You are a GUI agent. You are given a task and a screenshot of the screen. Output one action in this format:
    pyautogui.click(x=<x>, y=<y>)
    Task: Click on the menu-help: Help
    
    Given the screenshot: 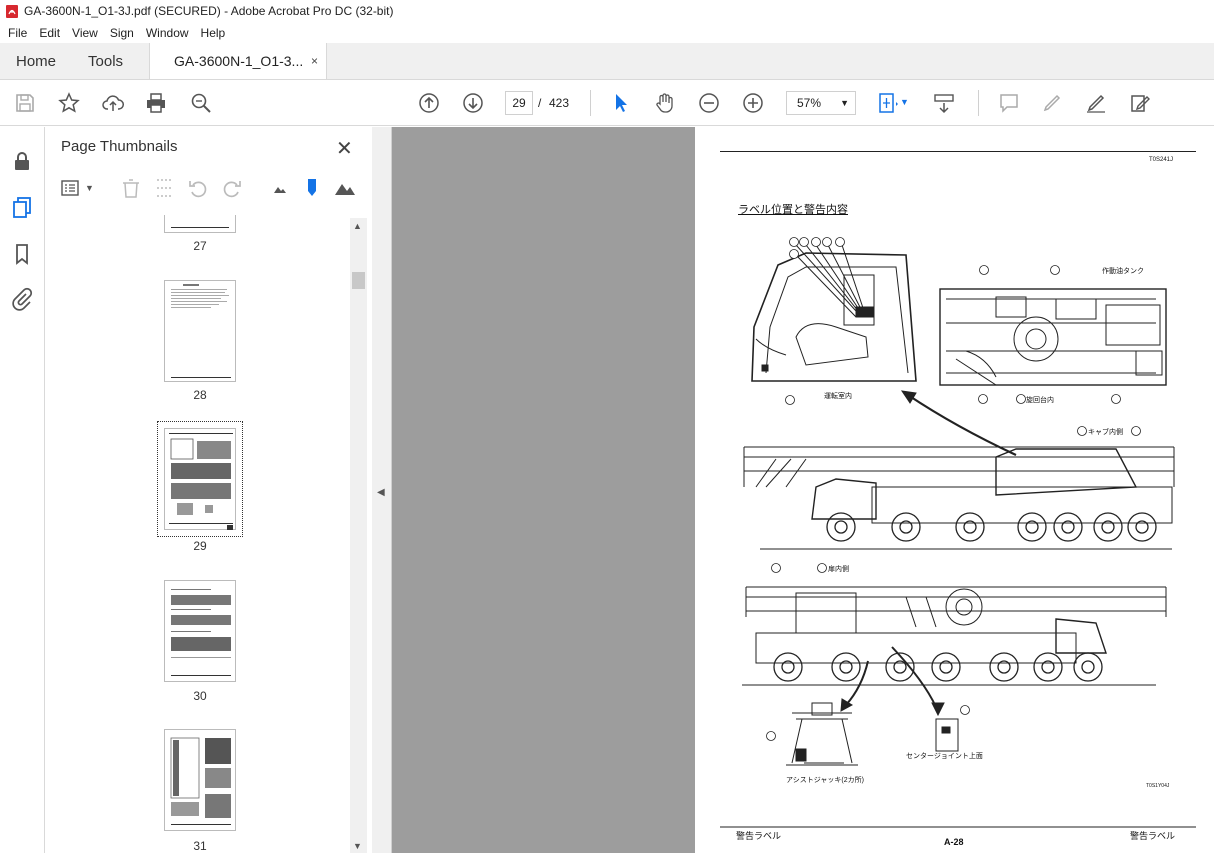 What is the action you would take?
    pyautogui.click(x=213, y=33)
    